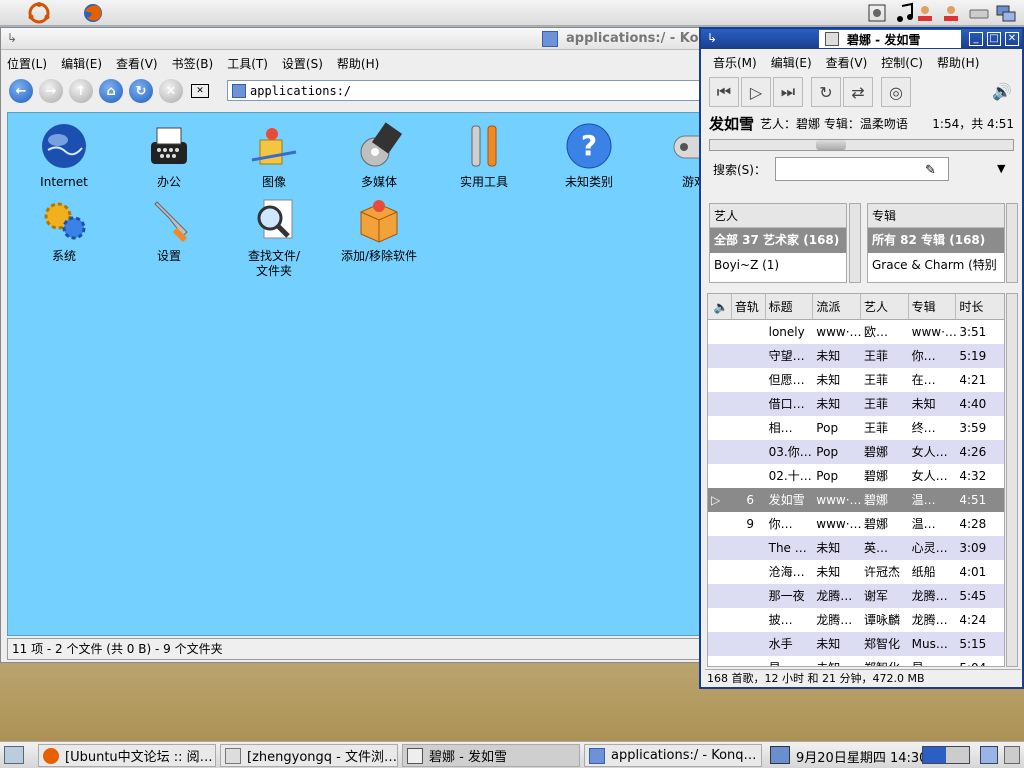  Describe the element at coordinates (302, 63) in the screenshot. I see `menu-settings: 设置(S)` at that location.